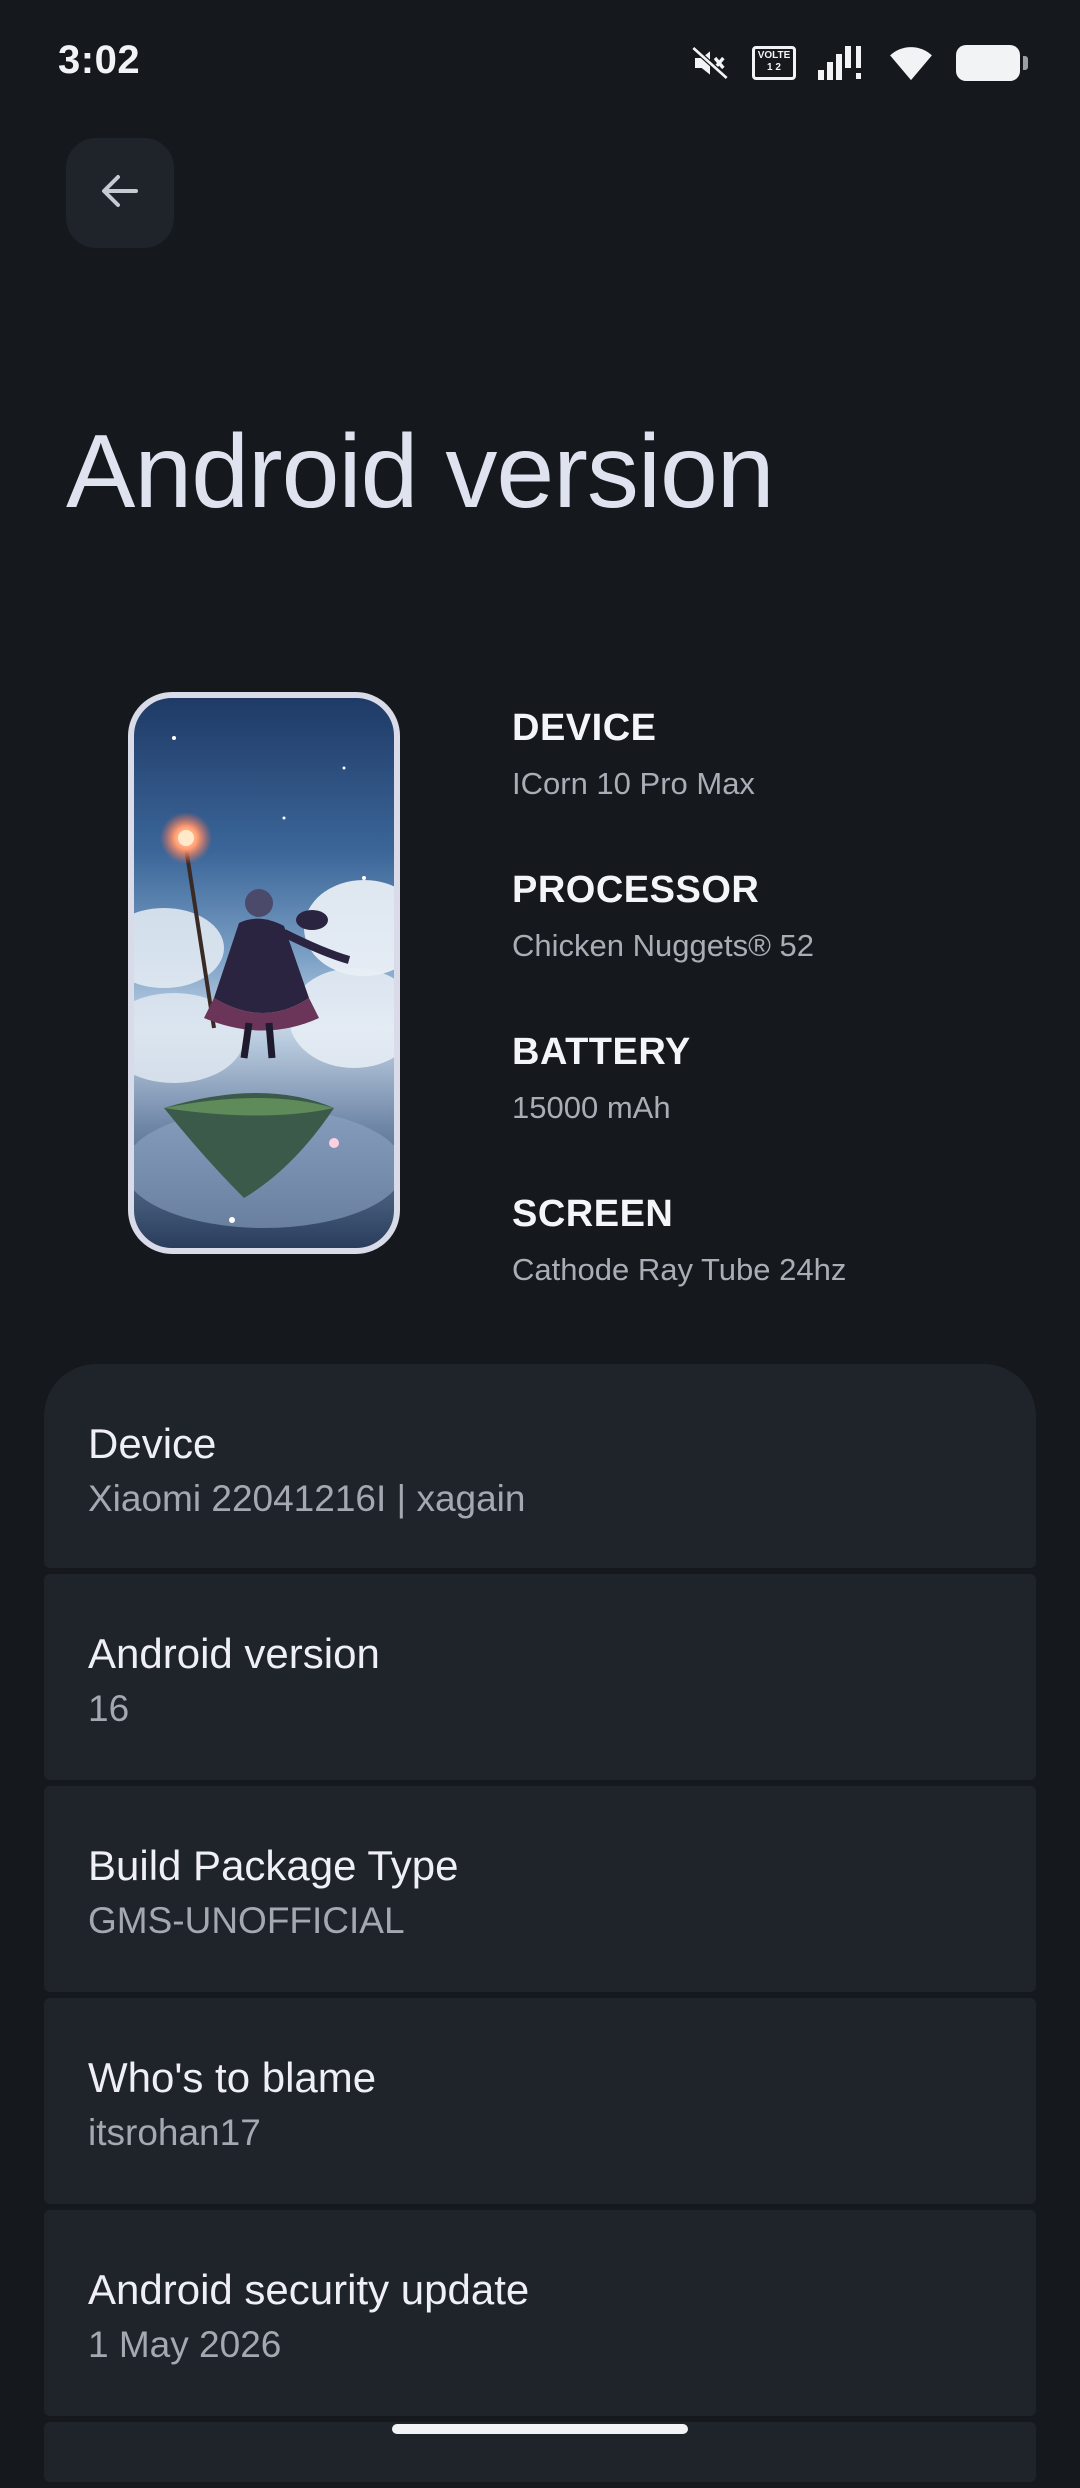 This screenshot has width=1080, height=2488. Describe the element at coordinates (540, 1889) in the screenshot. I see `info-item-build-package-type: Build Package Type GMS-UNOFFICIAL` at that location.